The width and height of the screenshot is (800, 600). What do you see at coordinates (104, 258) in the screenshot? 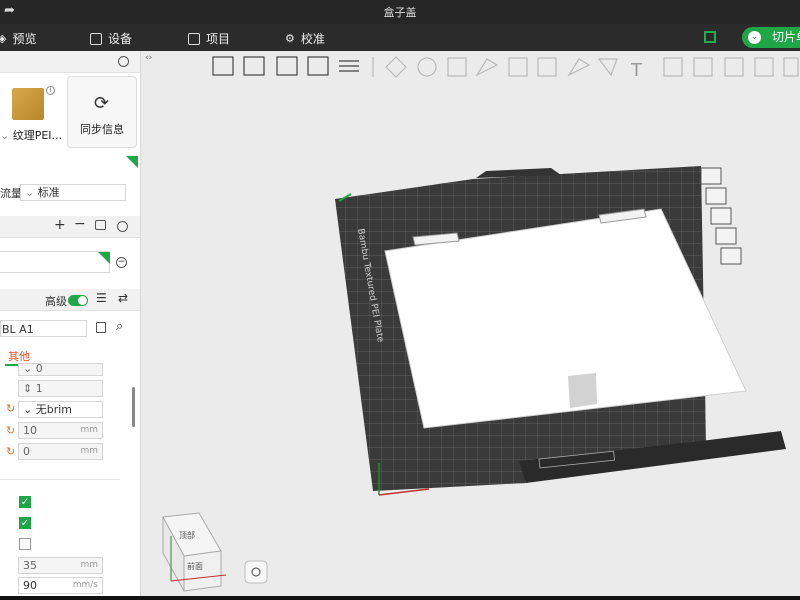
I see `object-color-swatch` at bounding box center [104, 258].